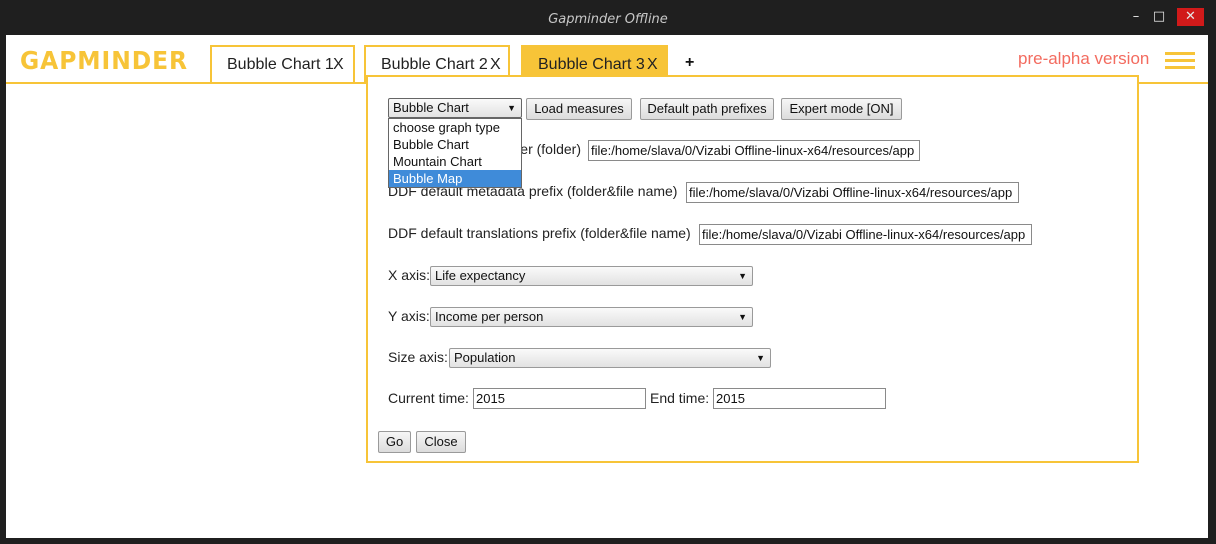  I want to click on y-axis-value: Income per person, so click(489, 316).